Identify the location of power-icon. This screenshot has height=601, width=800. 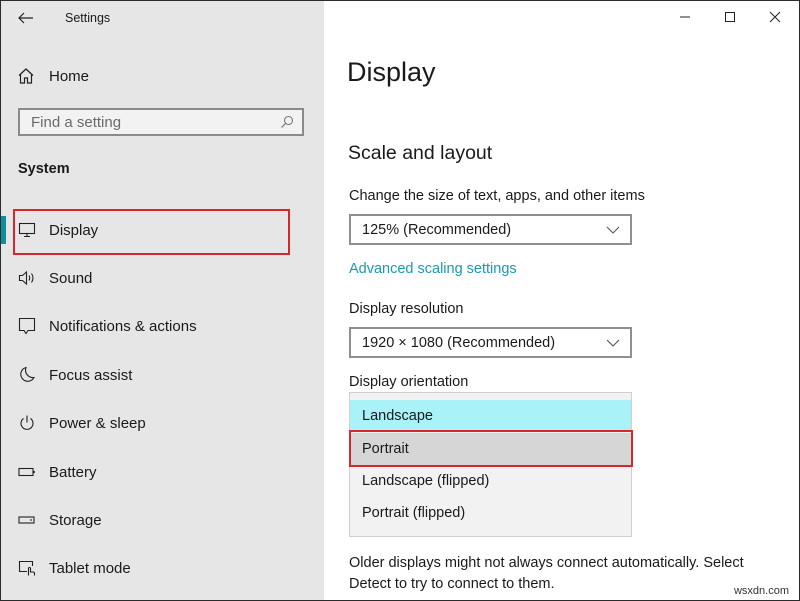
(27, 423).